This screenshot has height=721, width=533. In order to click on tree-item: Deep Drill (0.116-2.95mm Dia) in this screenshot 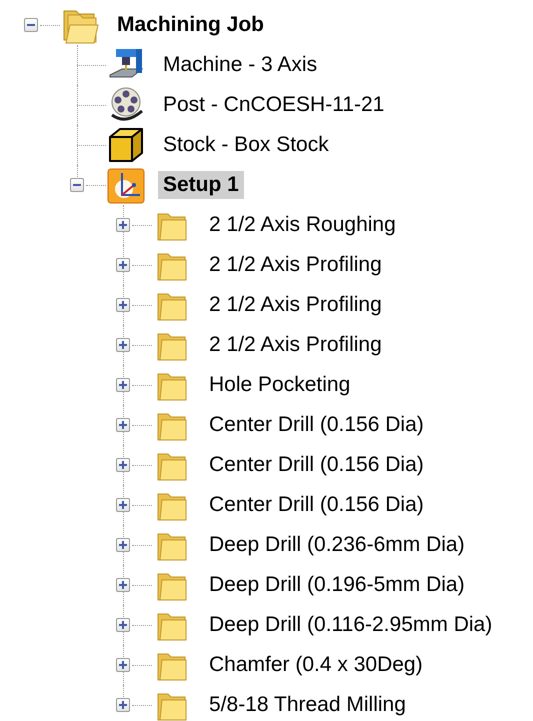, I will do `click(351, 625)`.